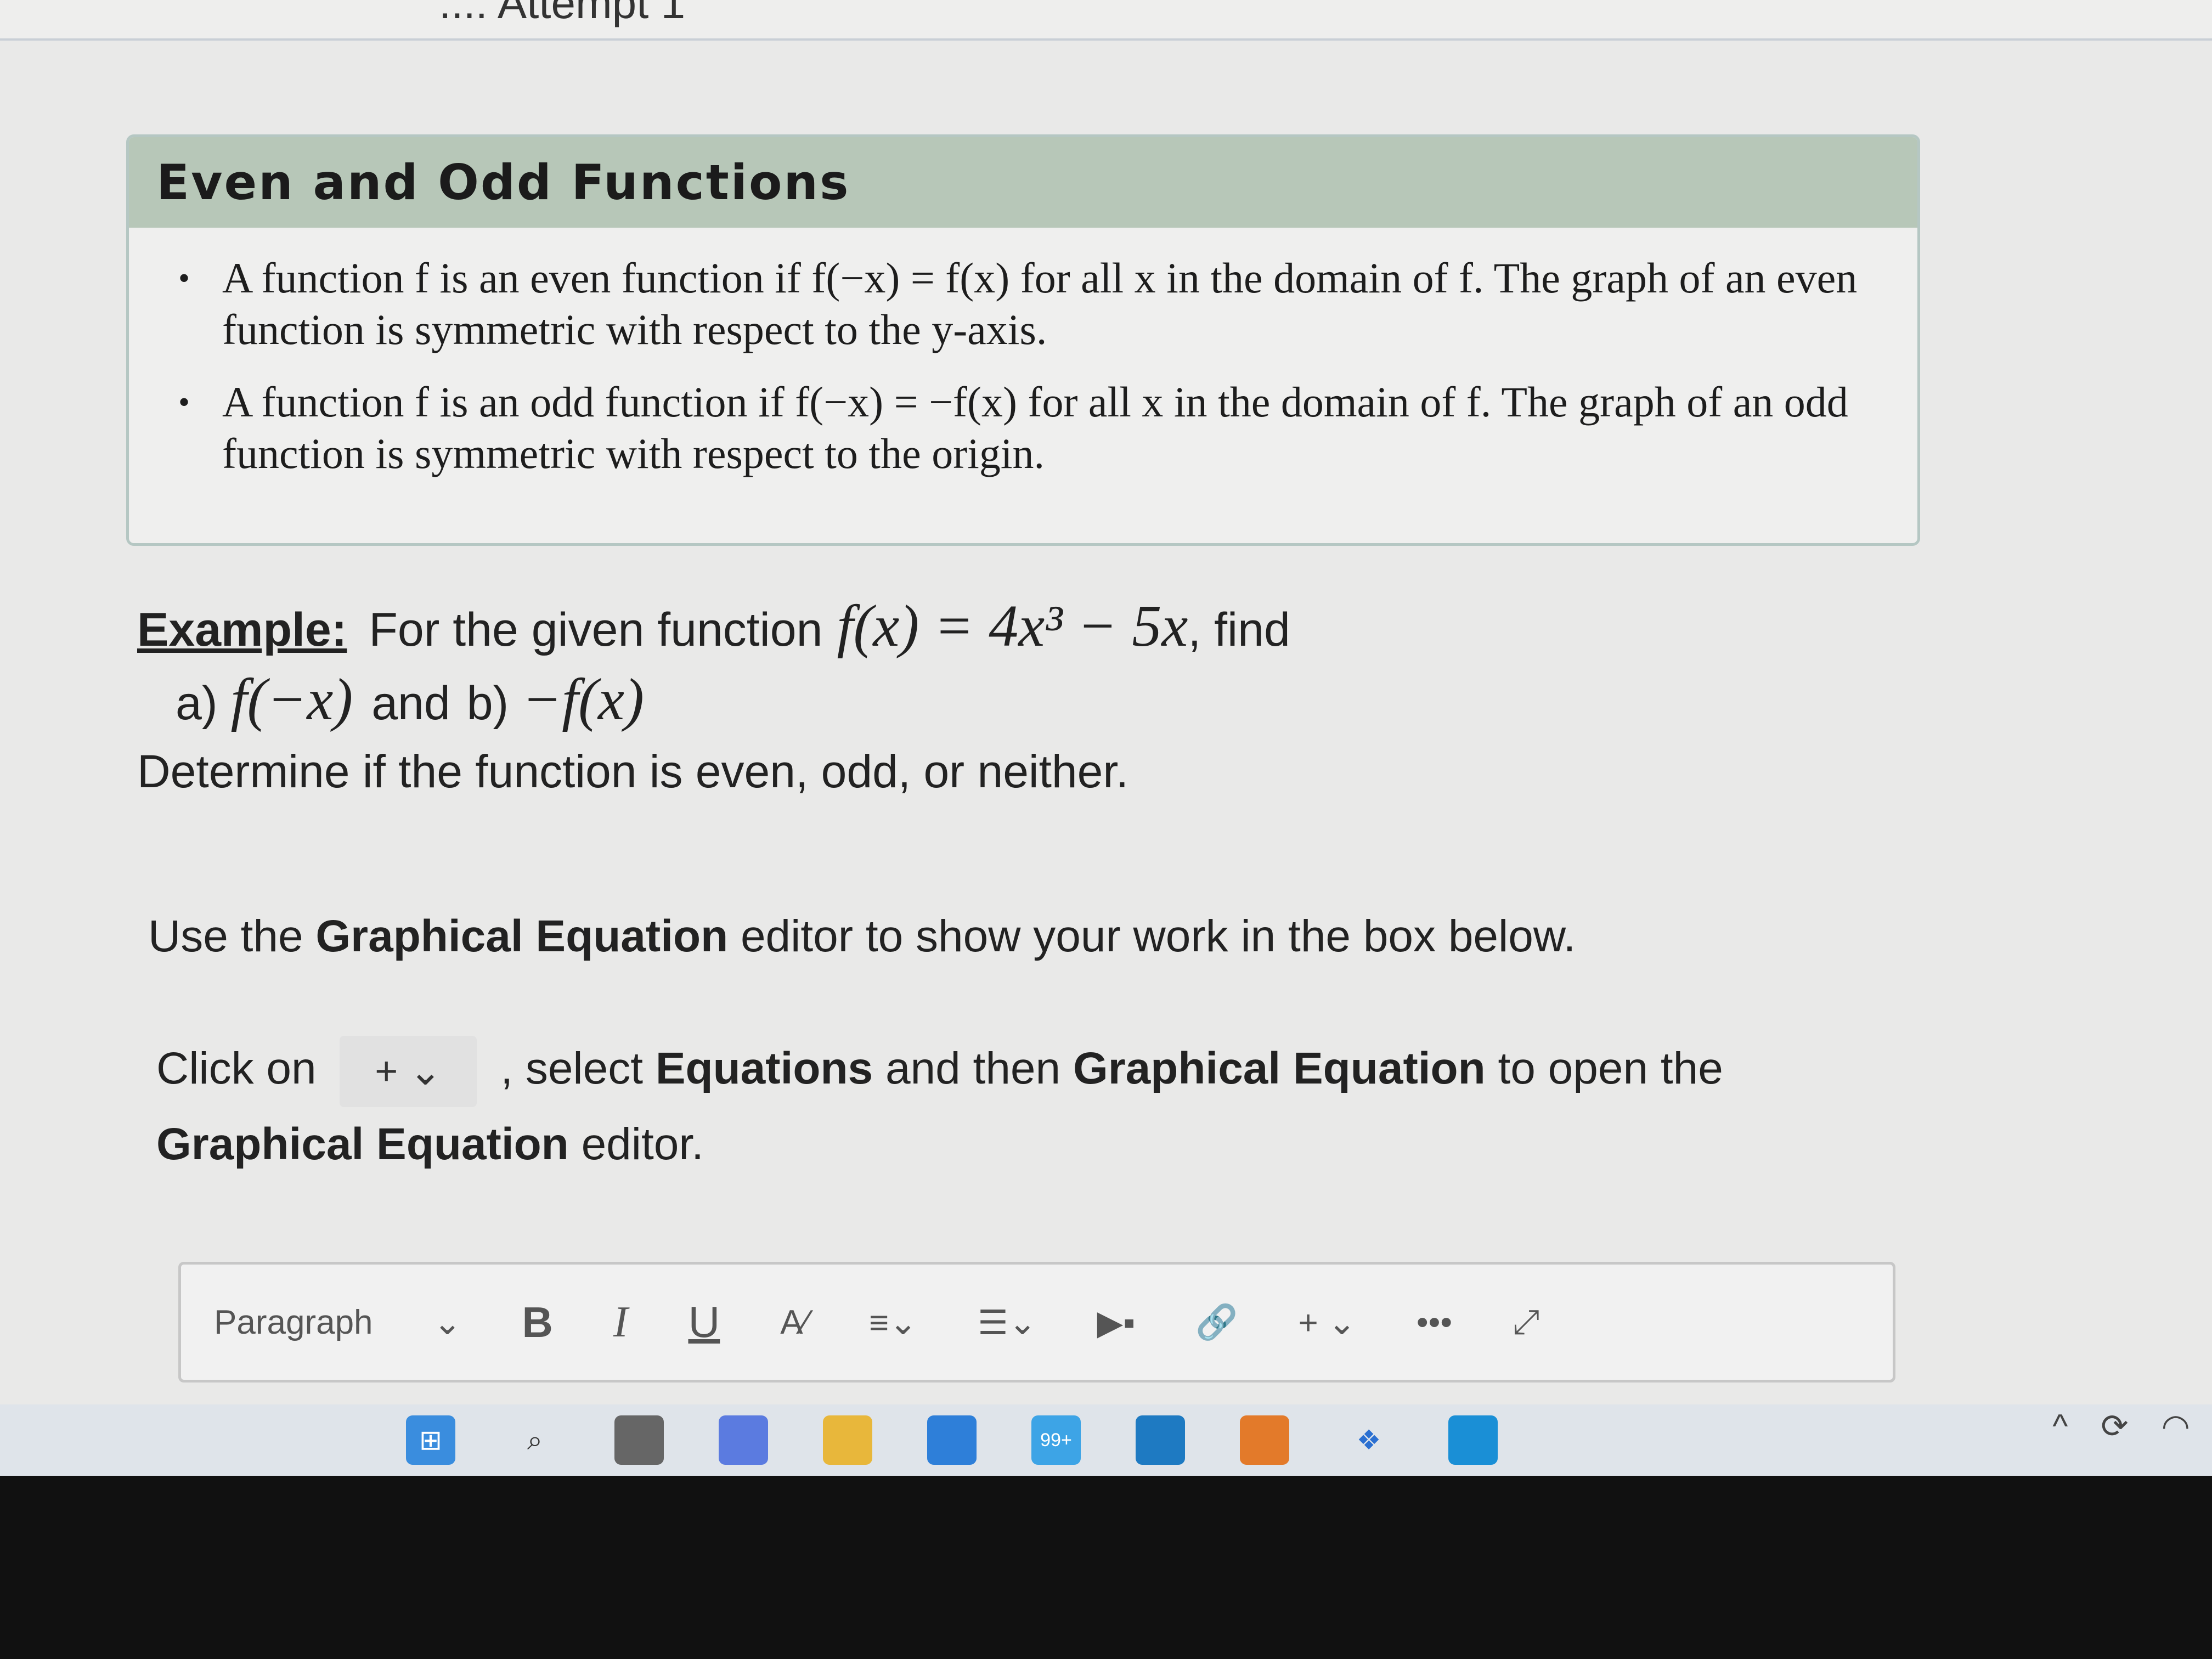 The image size is (2212, 1659). What do you see at coordinates (294, 1322) in the screenshot?
I see `paragraph-dropdown: Paragraph` at bounding box center [294, 1322].